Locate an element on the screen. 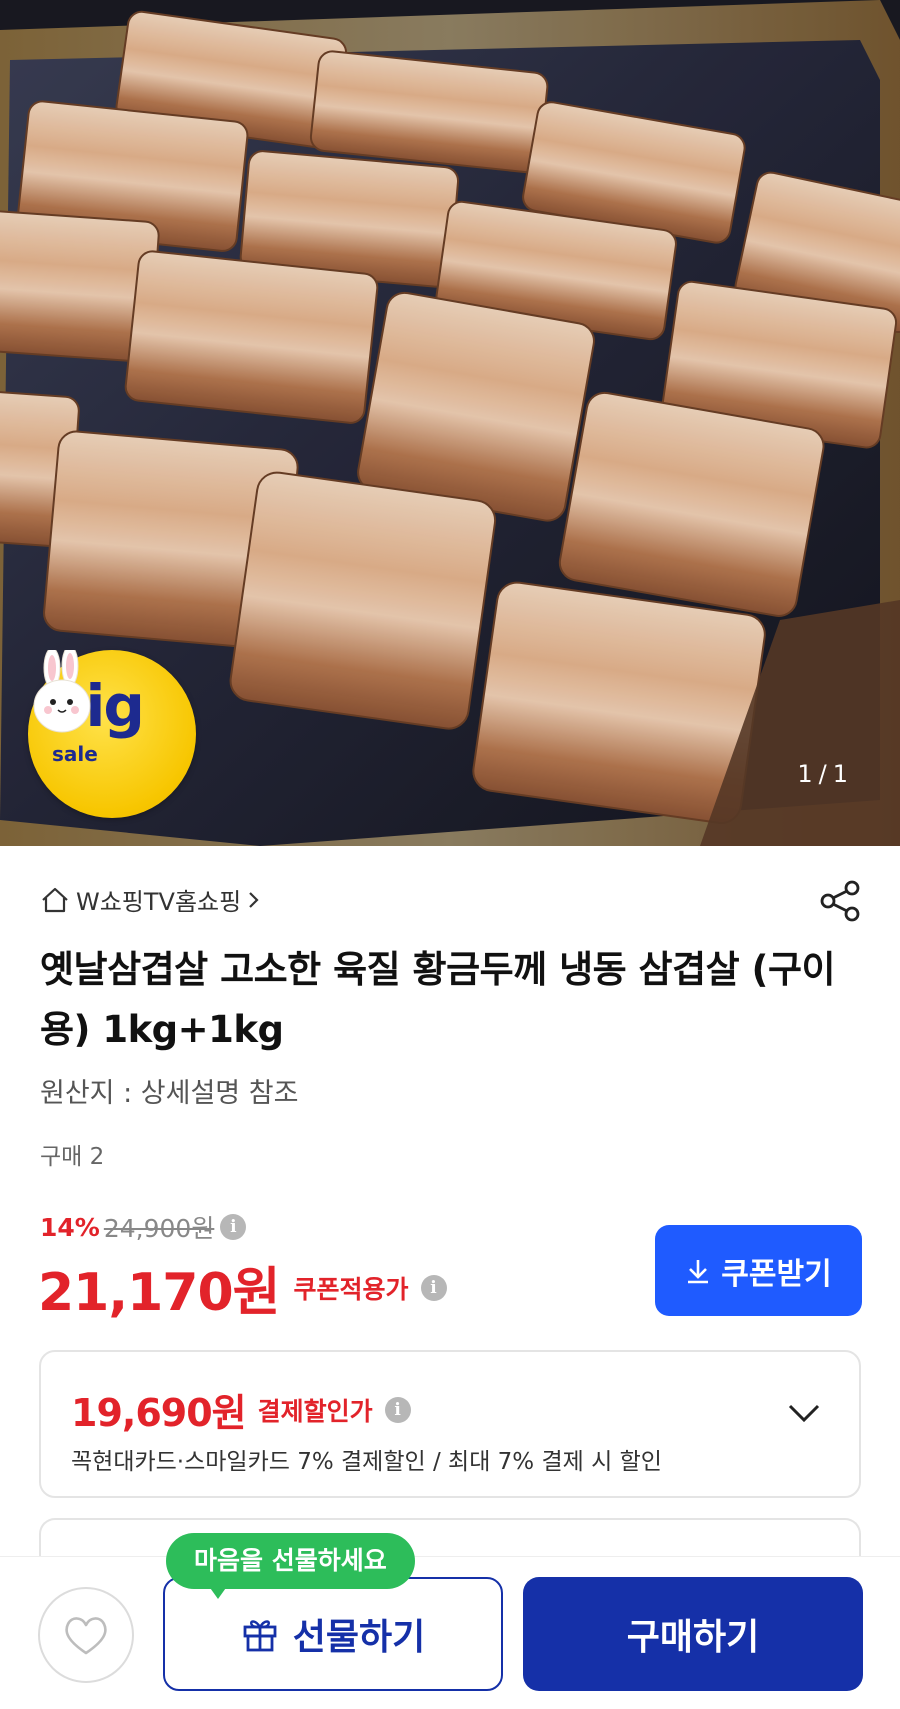 This screenshot has height=1709, width=900. image-counter-total: 1 is located at coordinates (840, 774).